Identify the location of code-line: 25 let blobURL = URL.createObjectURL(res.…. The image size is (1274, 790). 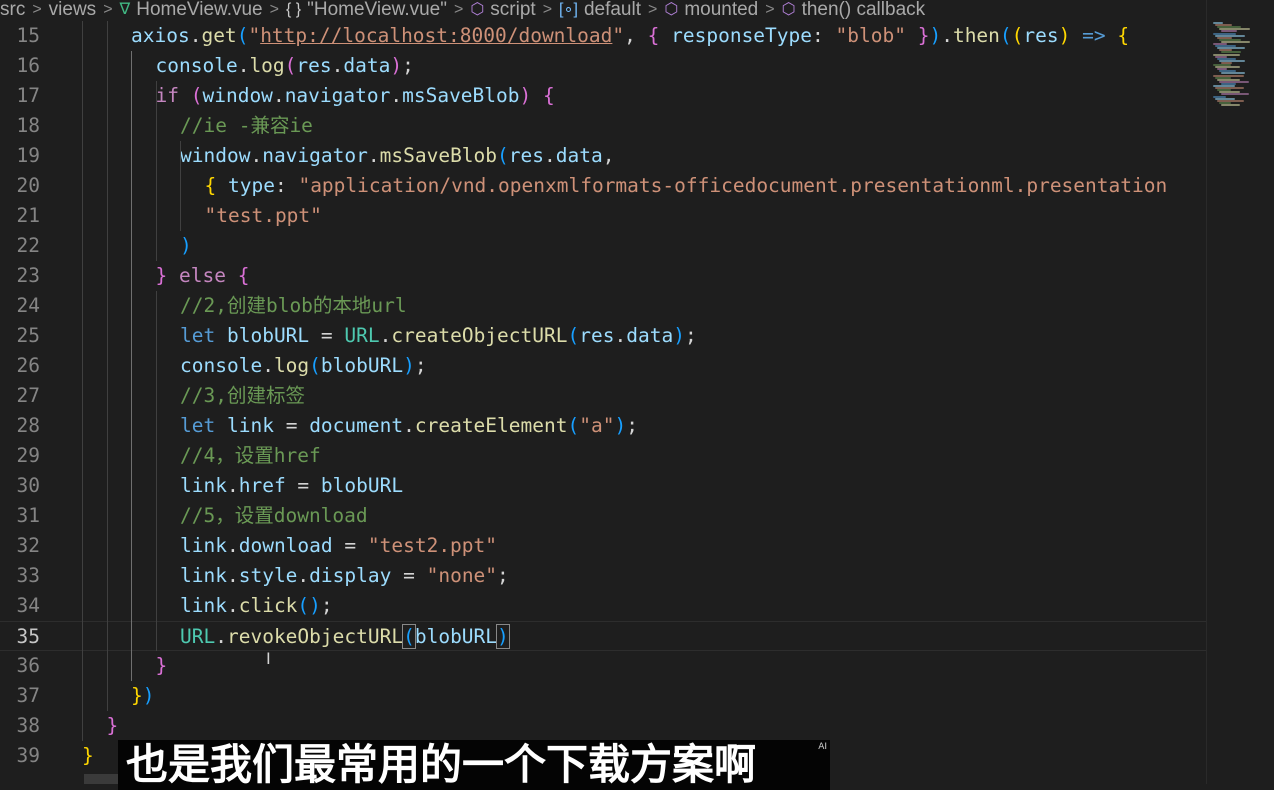
(603, 336).